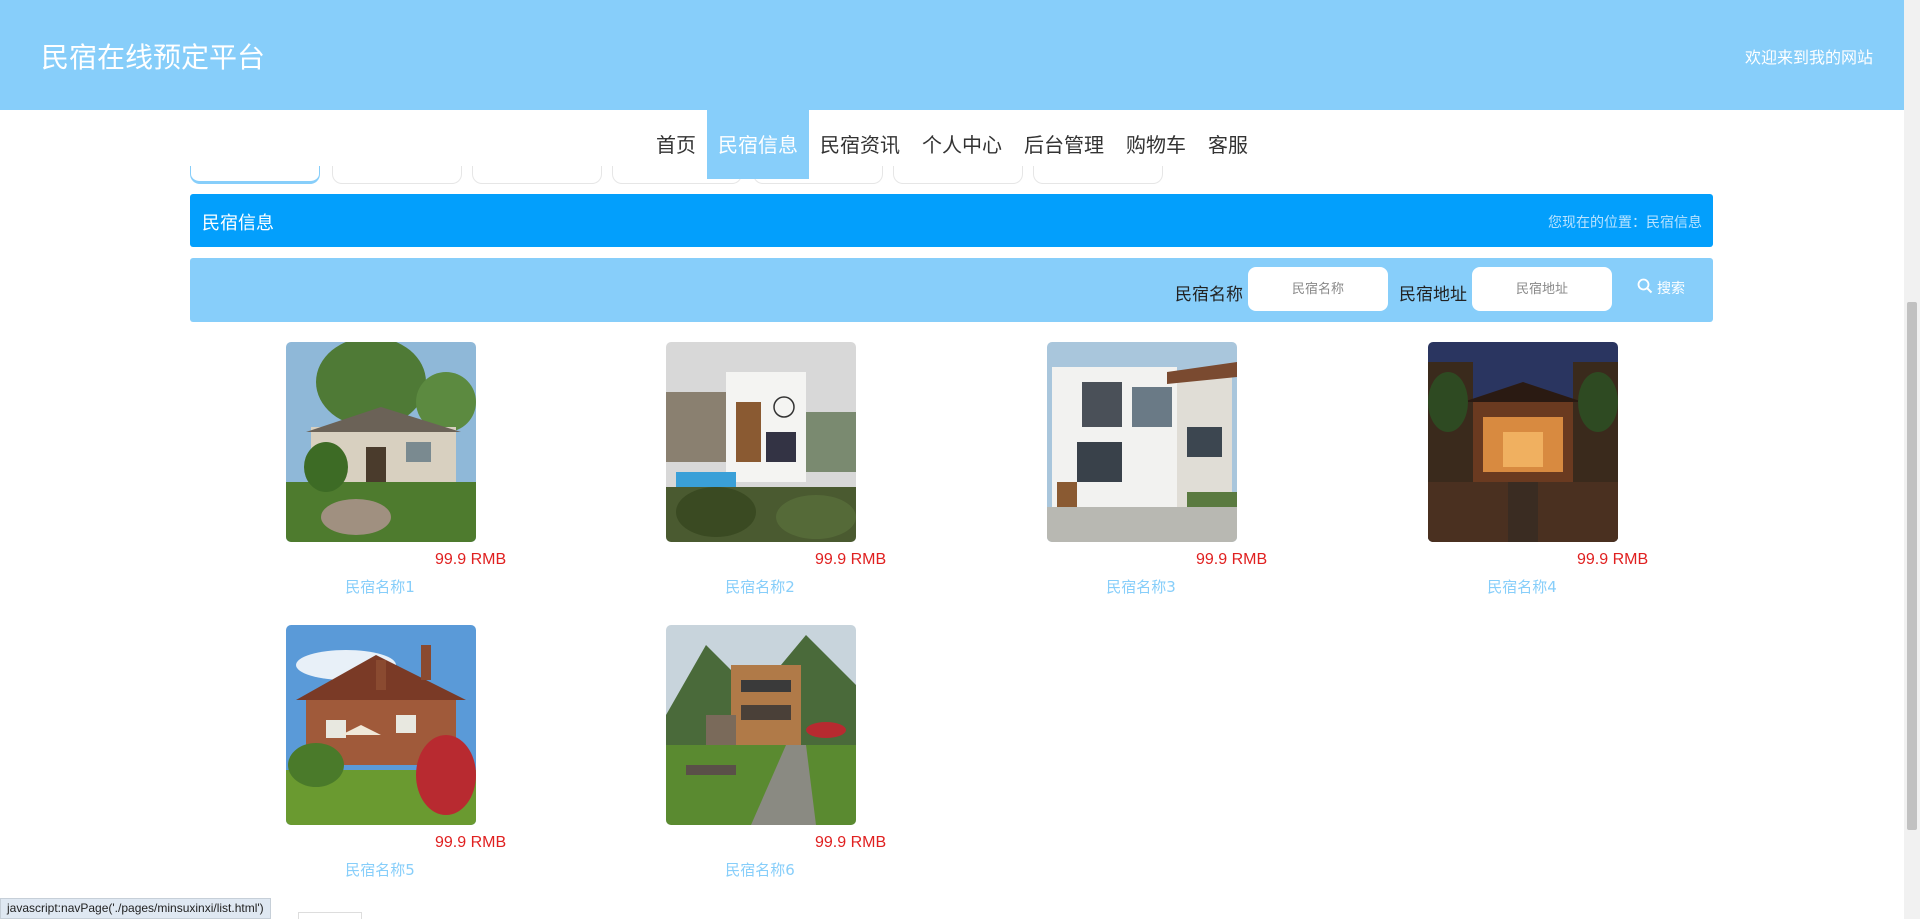 Image resolution: width=1920 pixels, height=919 pixels. I want to click on nav-item-homestay-info: 民宿信息, so click(758, 144).